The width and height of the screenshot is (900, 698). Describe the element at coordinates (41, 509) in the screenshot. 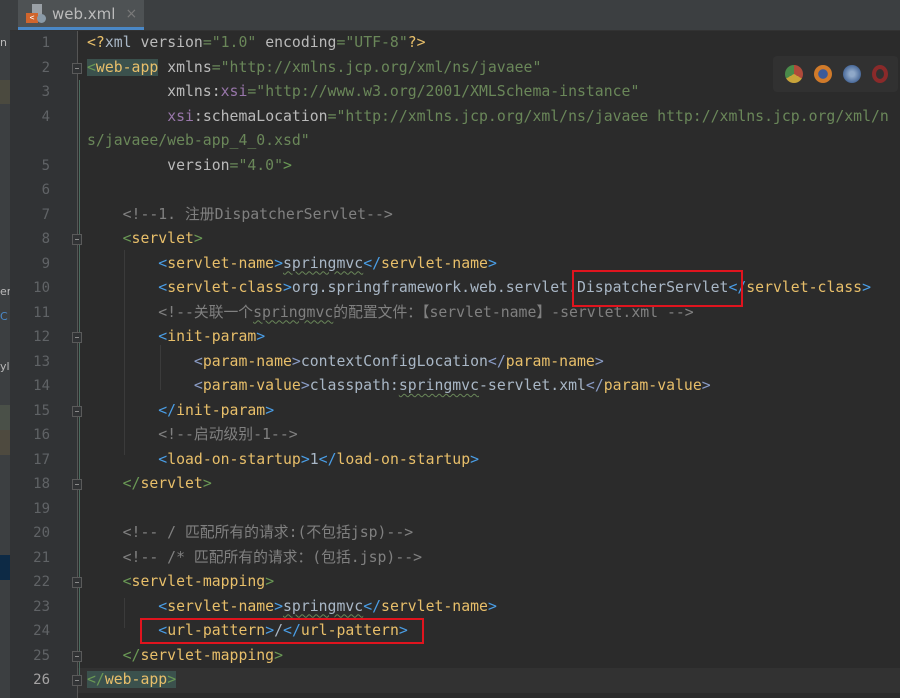

I see `line-number: 19` at that location.